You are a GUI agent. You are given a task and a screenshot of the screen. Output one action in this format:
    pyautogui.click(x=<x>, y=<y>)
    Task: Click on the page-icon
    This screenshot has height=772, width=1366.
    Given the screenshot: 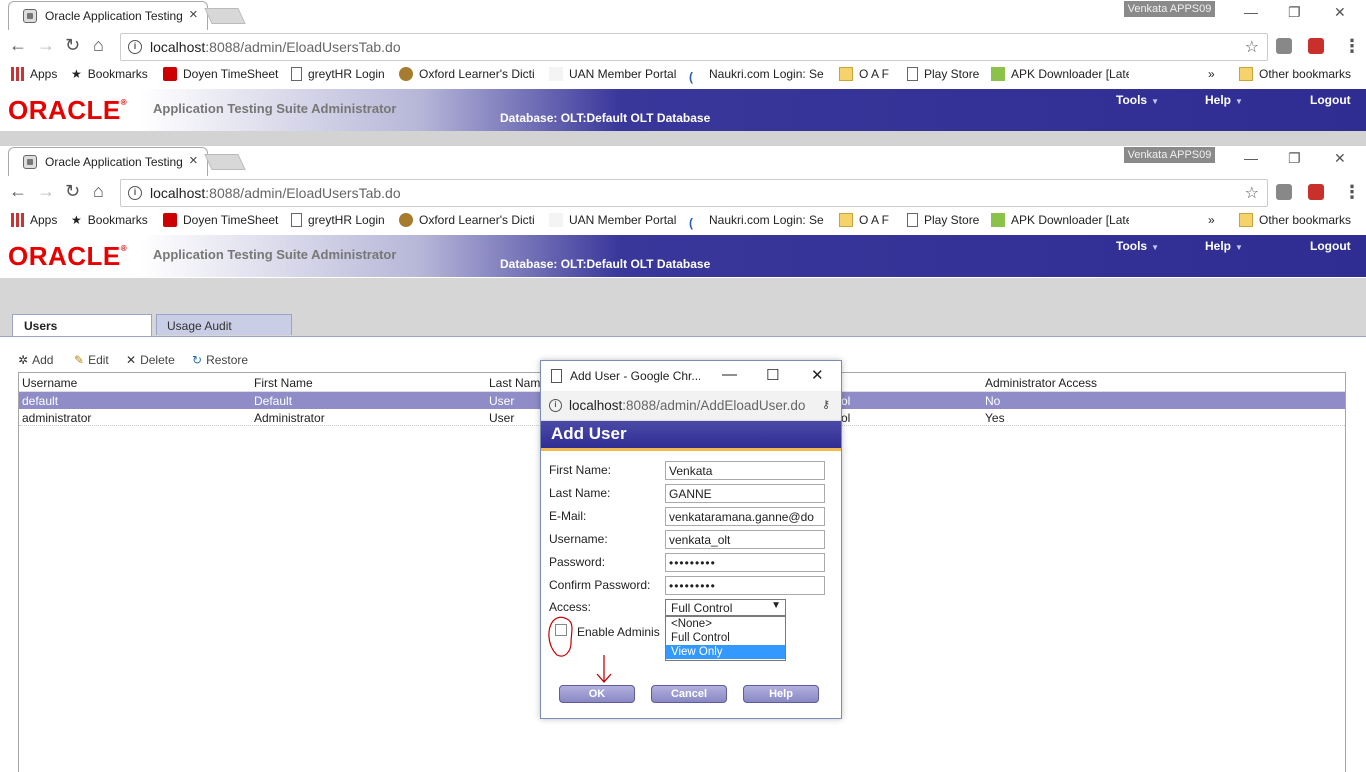 What is the action you would take?
    pyautogui.click(x=296, y=74)
    